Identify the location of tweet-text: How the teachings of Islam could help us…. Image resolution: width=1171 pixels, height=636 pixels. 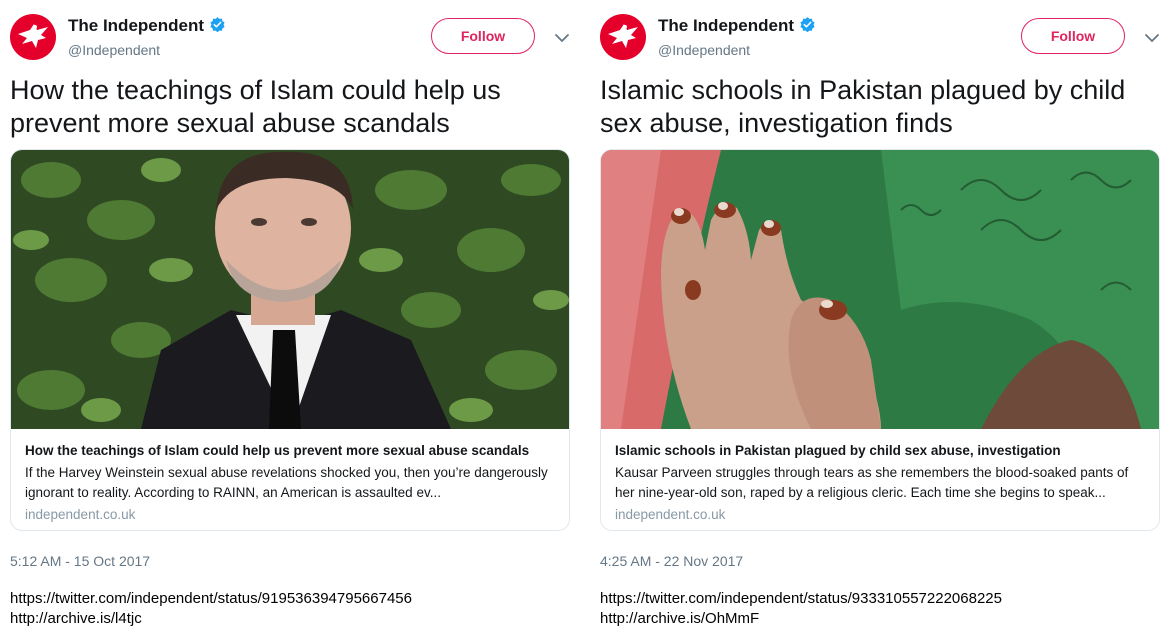
(255, 106).